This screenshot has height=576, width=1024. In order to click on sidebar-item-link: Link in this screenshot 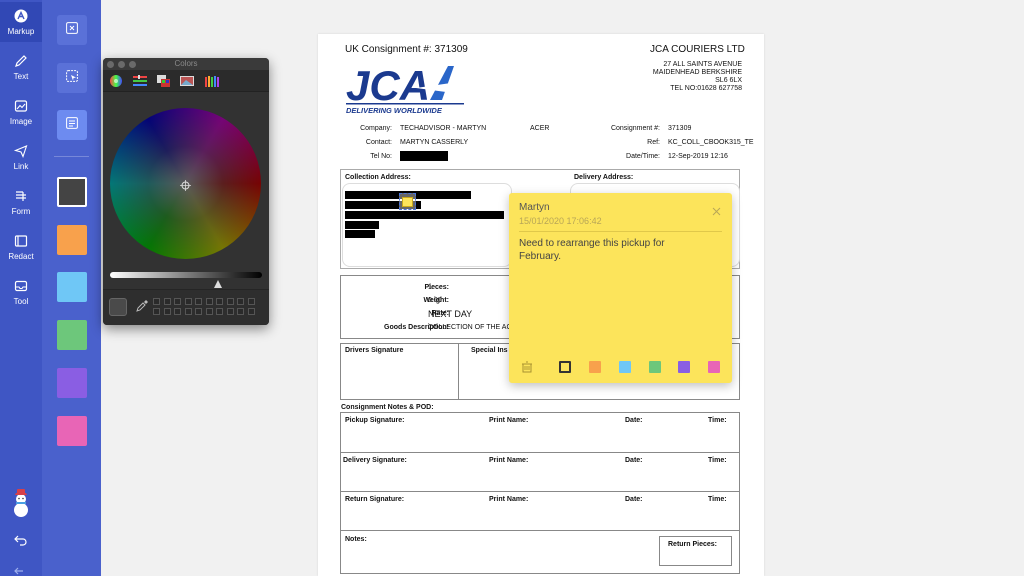, I will do `click(21, 157)`.